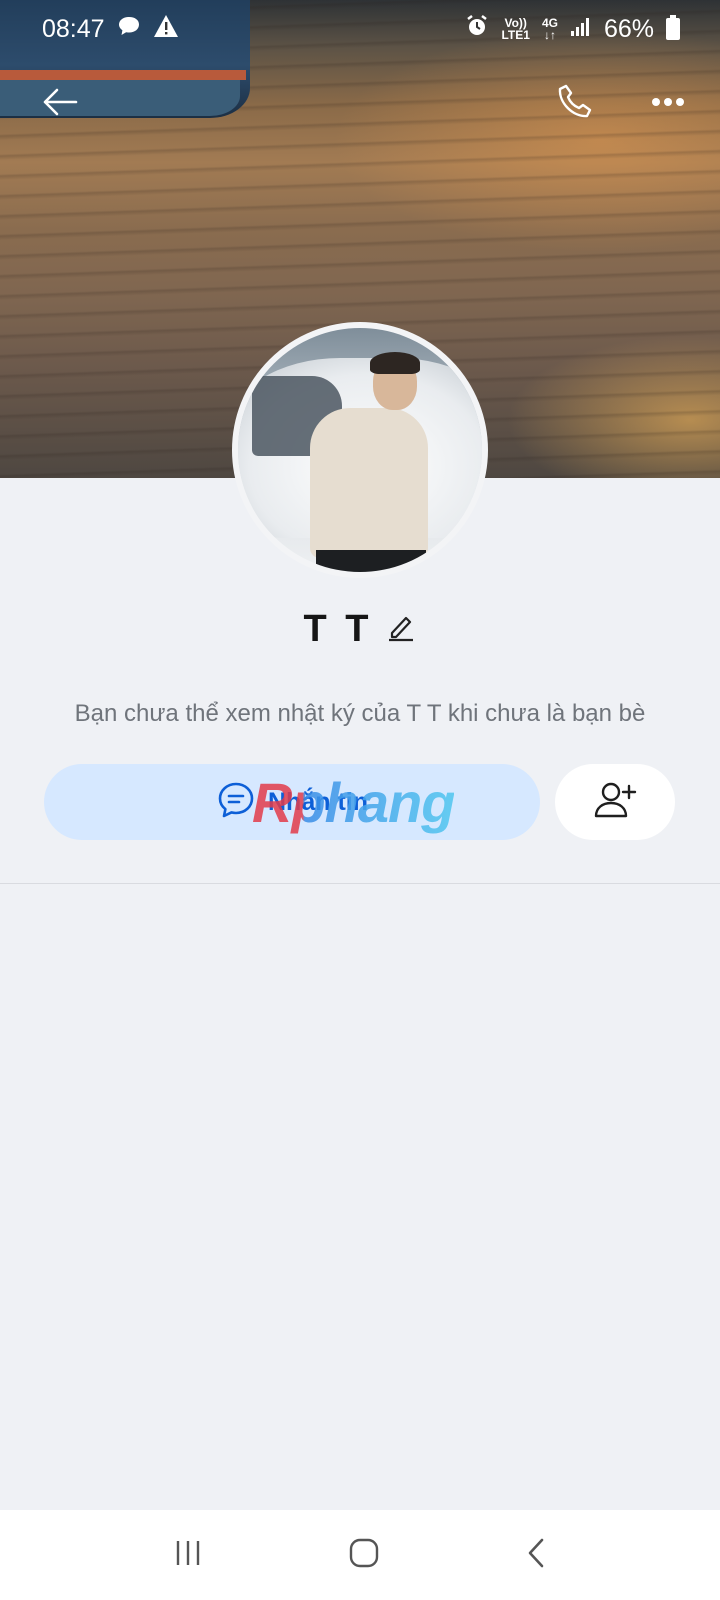  I want to click on battery-icon, so click(673, 27).